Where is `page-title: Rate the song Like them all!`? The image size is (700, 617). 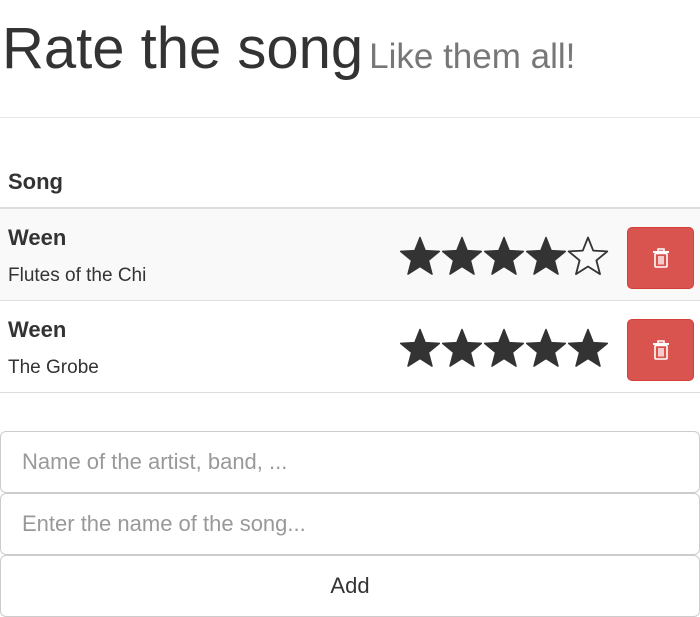 page-title: Rate the song Like them all! is located at coordinates (288, 53).